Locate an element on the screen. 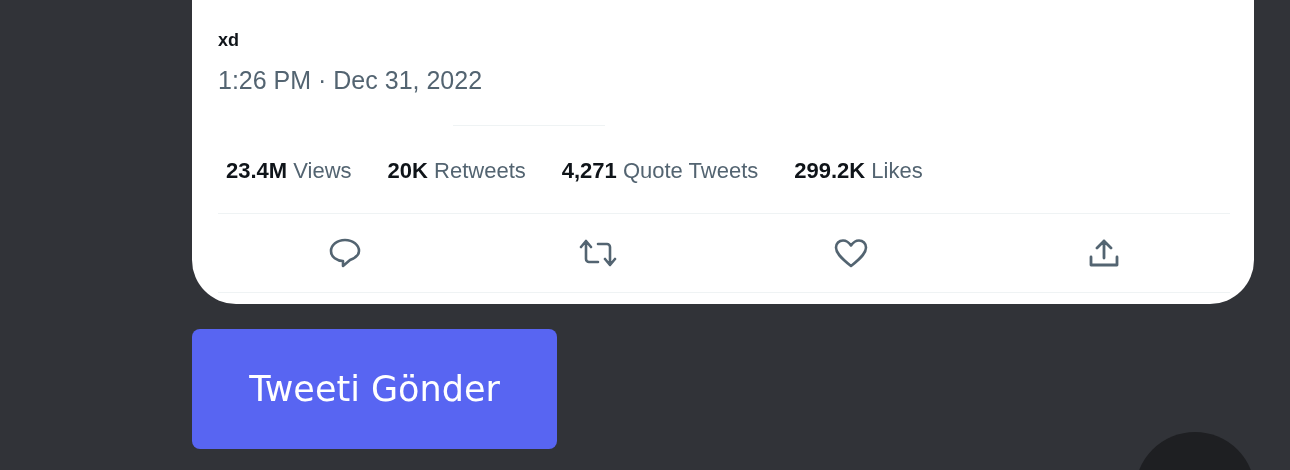  heart-icon is located at coordinates (850, 253).